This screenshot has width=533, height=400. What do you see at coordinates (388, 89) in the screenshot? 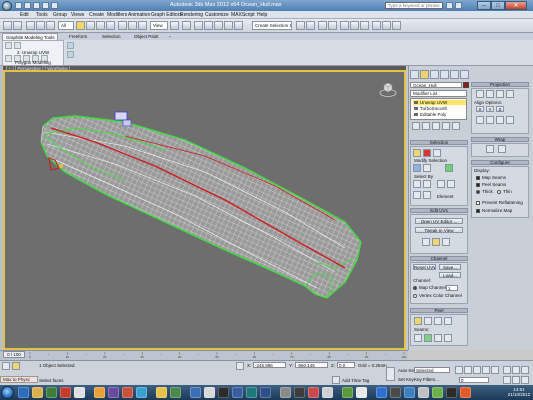
I see `viewcube-icon` at bounding box center [388, 89].